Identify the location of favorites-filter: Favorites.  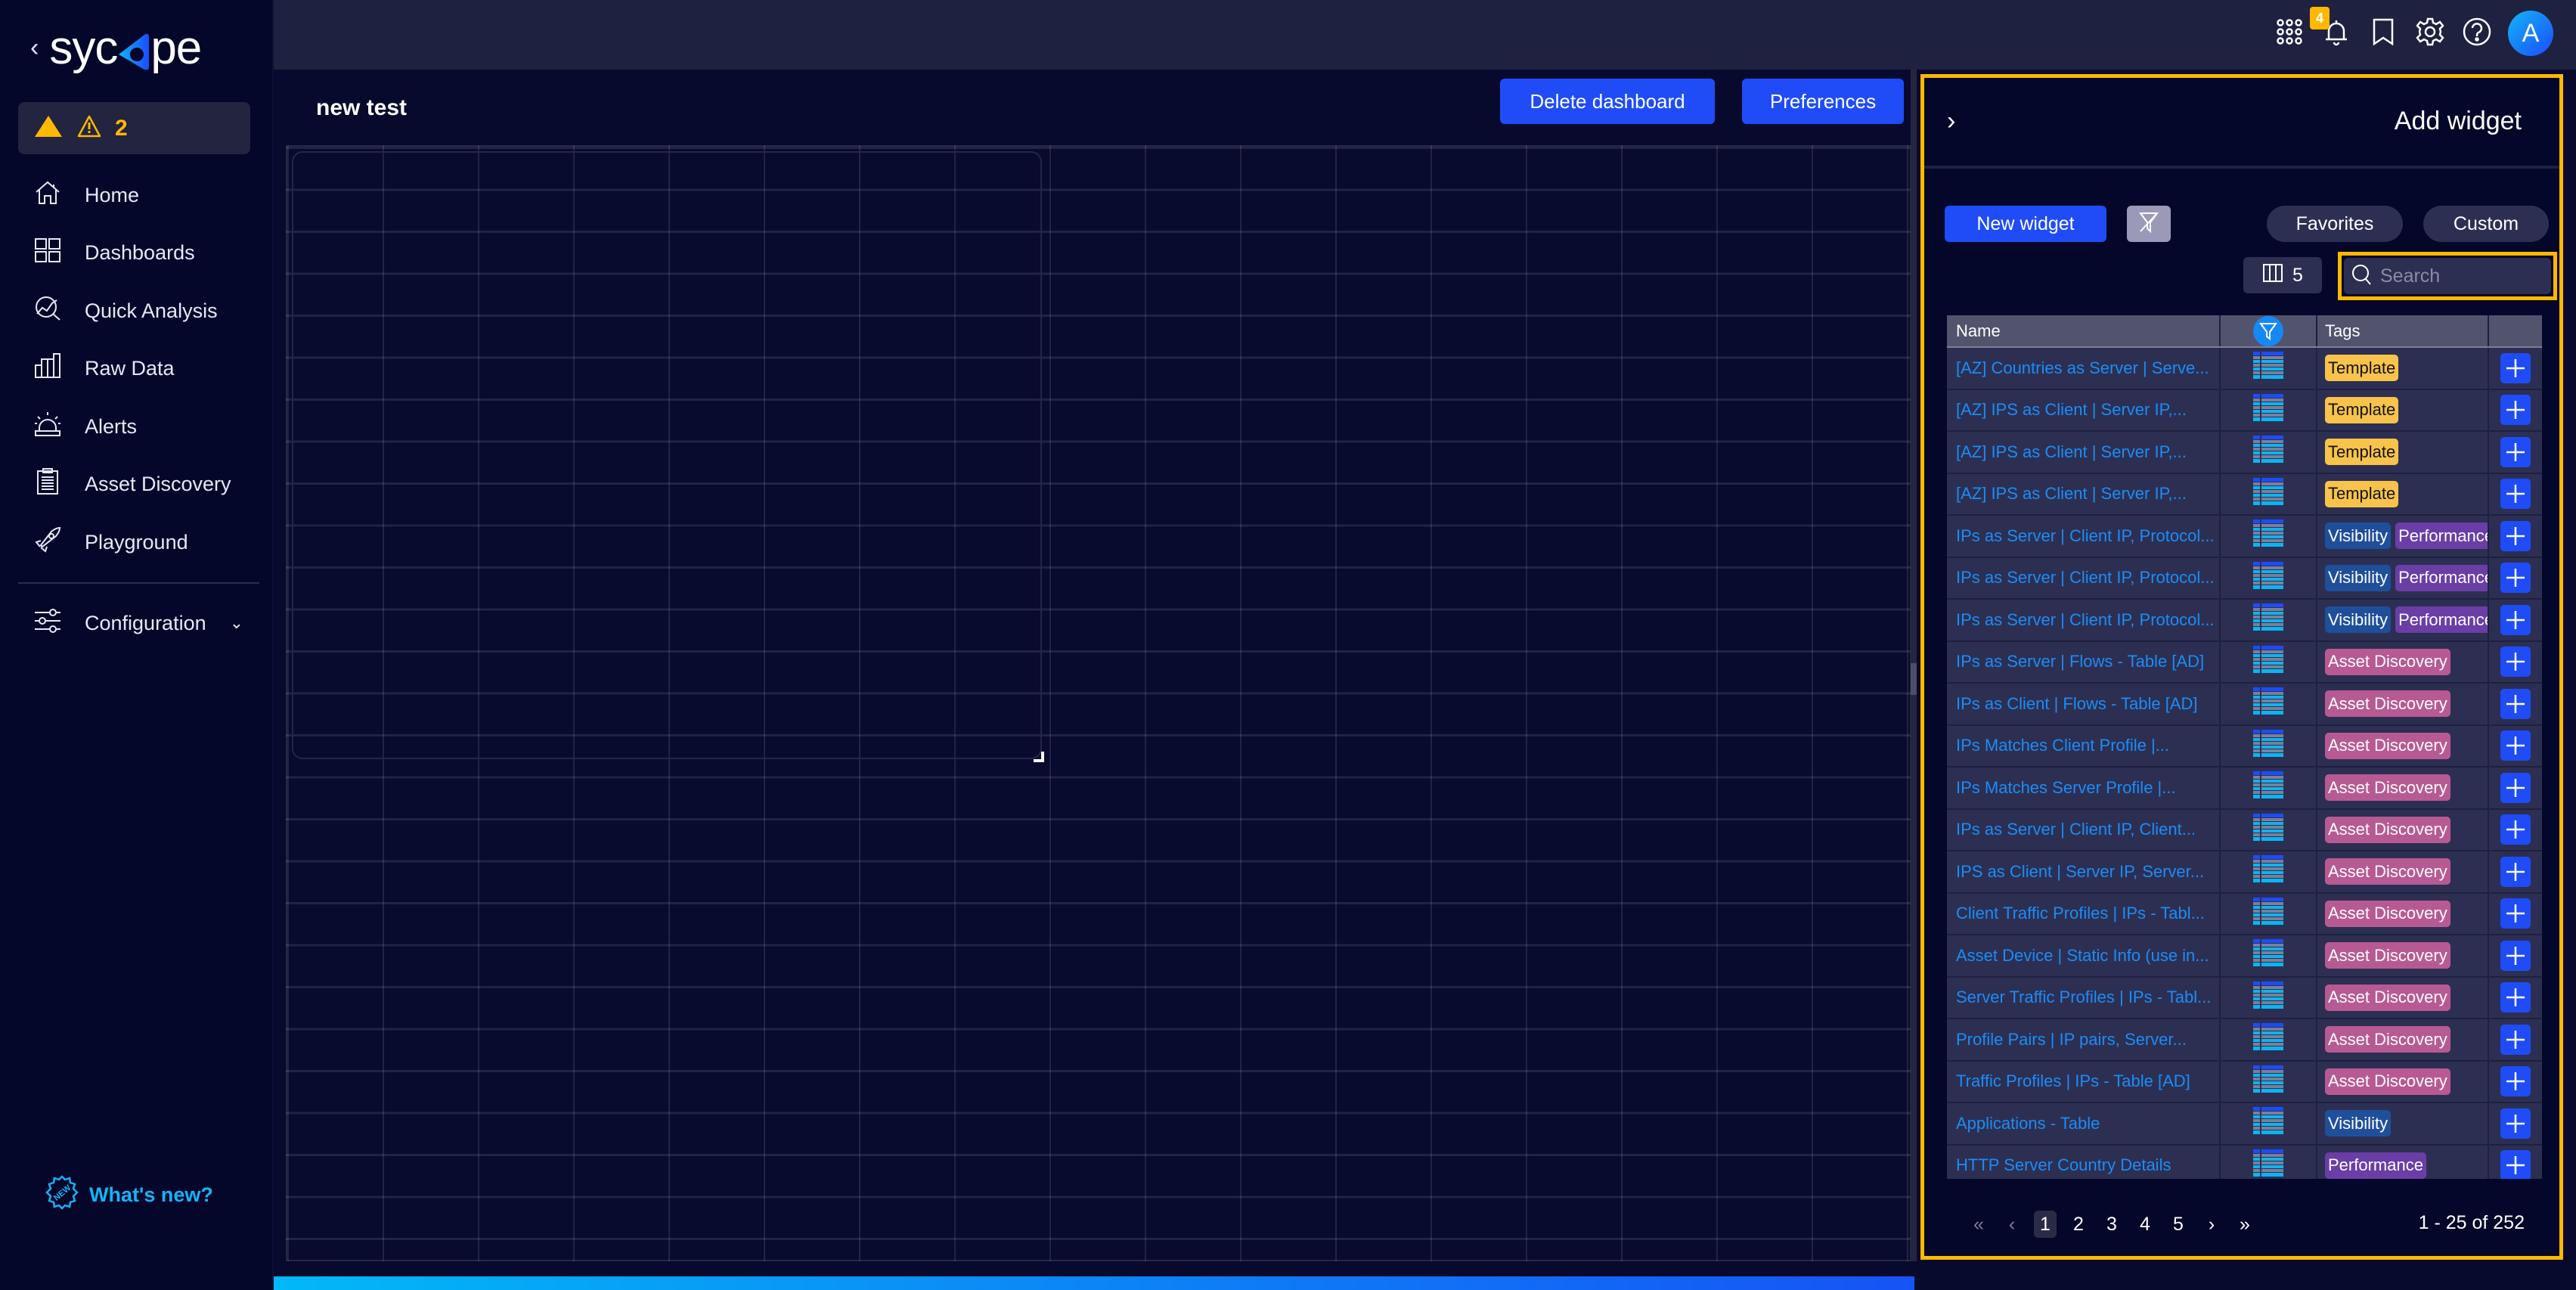
(2335, 224).